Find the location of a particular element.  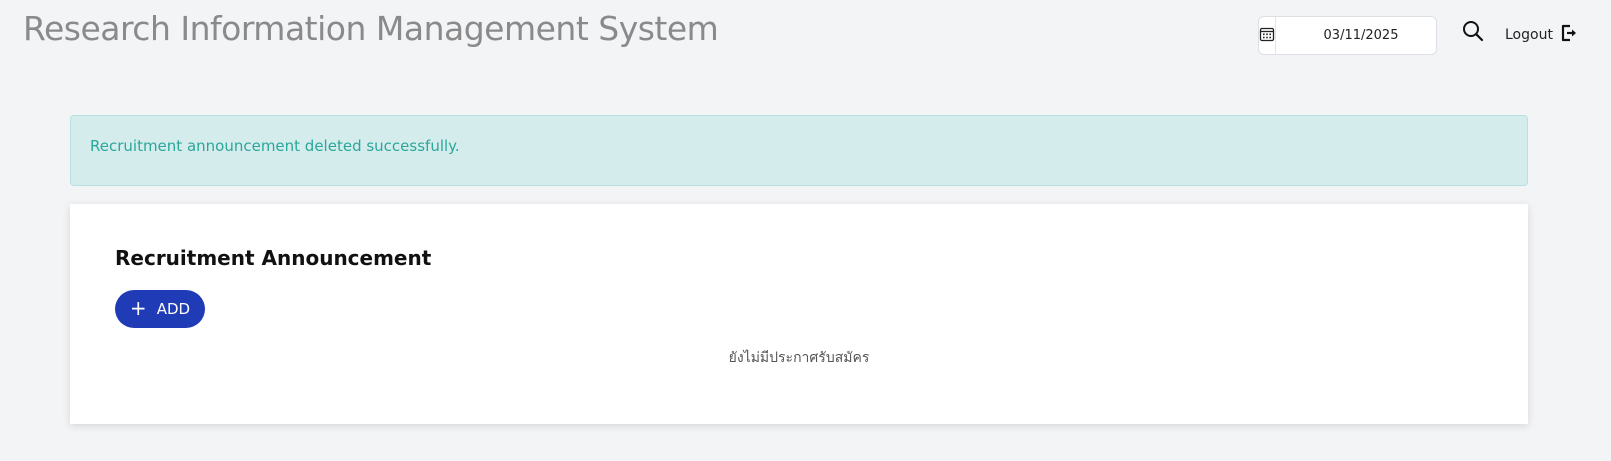

add-button: + ADD is located at coordinates (160, 309).